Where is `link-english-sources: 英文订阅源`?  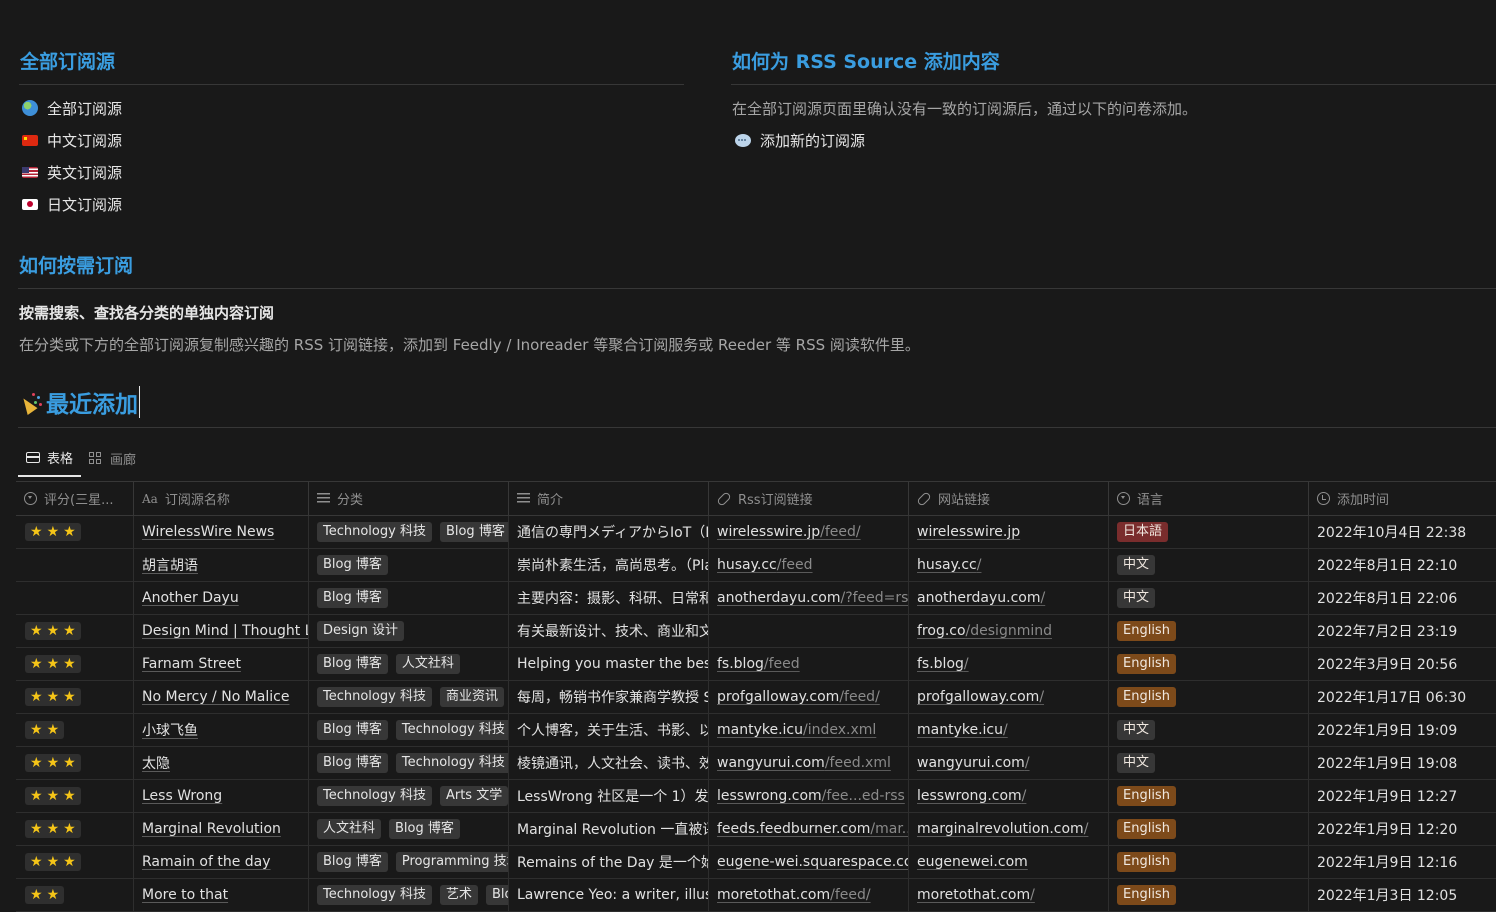 link-english-sources: 英文订阅源 is located at coordinates (72, 172).